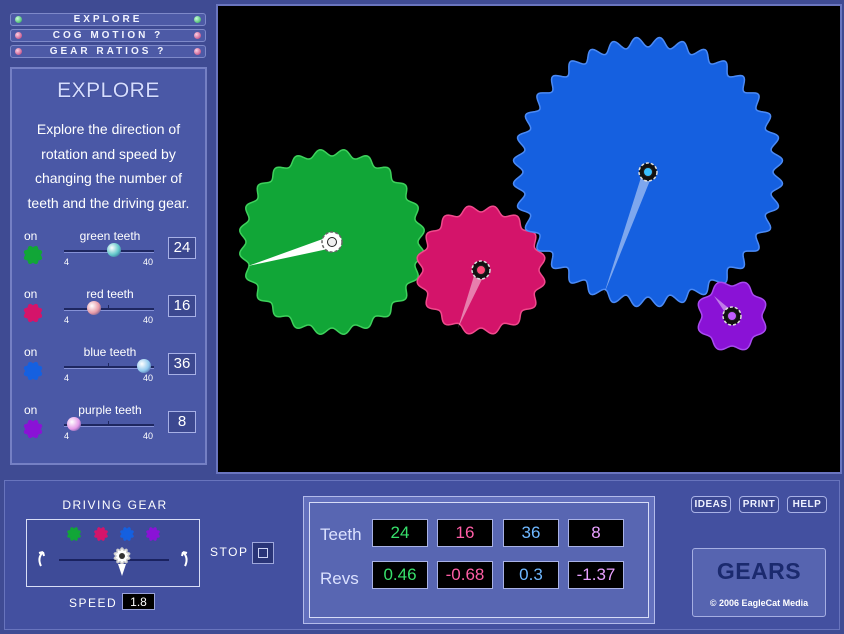 This screenshot has height=634, width=844. What do you see at coordinates (182, 422) in the screenshot?
I see `teeth-value: 8` at bounding box center [182, 422].